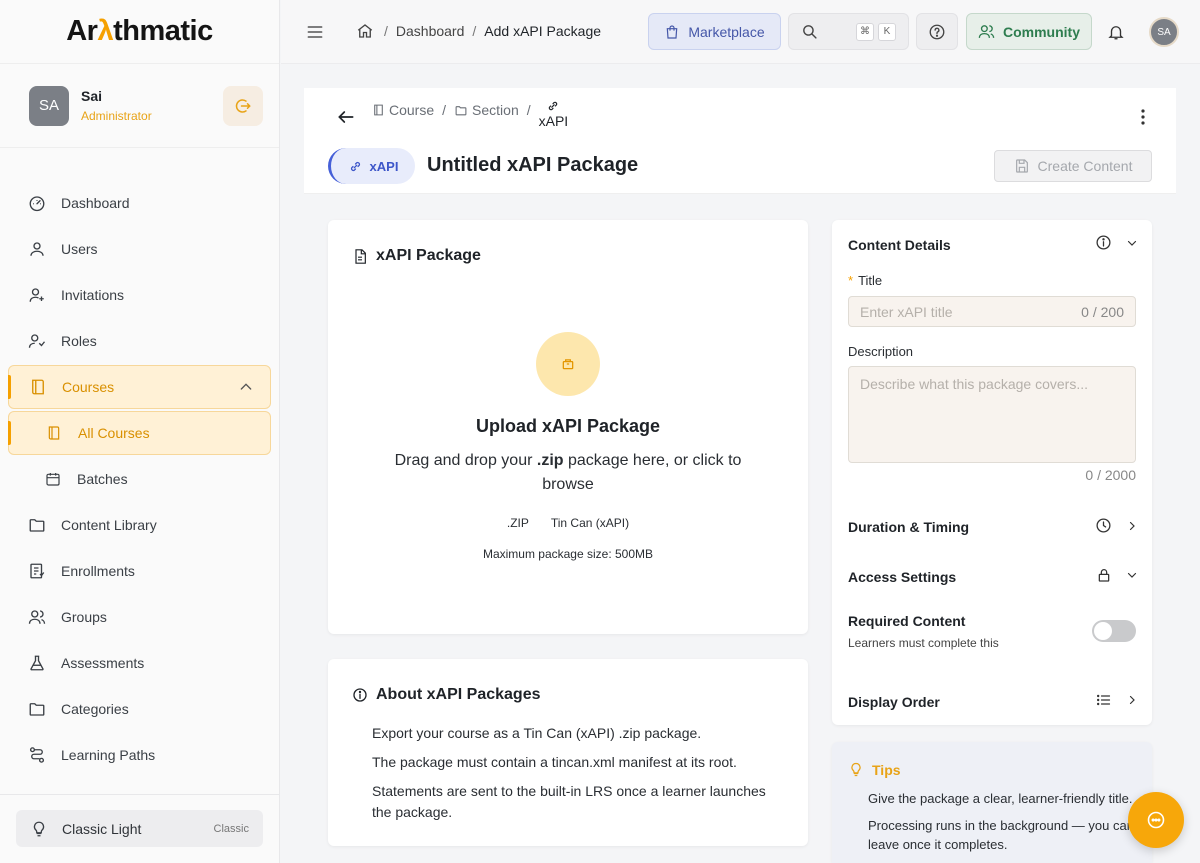  What do you see at coordinates (1073, 166) in the screenshot?
I see `create-content-button: Create Content` at bounding box center [1073, 166].